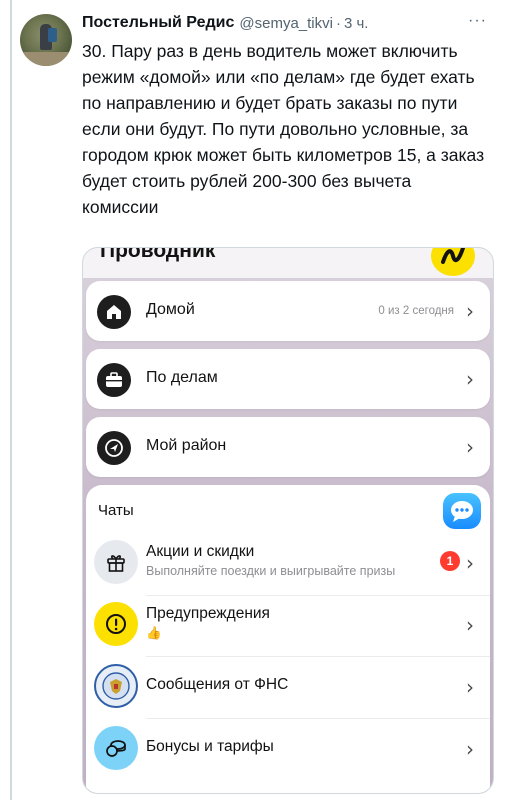 The height and width of the screenshot is (800, 507). I want to click on chat-item-fns: Сообщения от ФНС ›, so click(288, 686).